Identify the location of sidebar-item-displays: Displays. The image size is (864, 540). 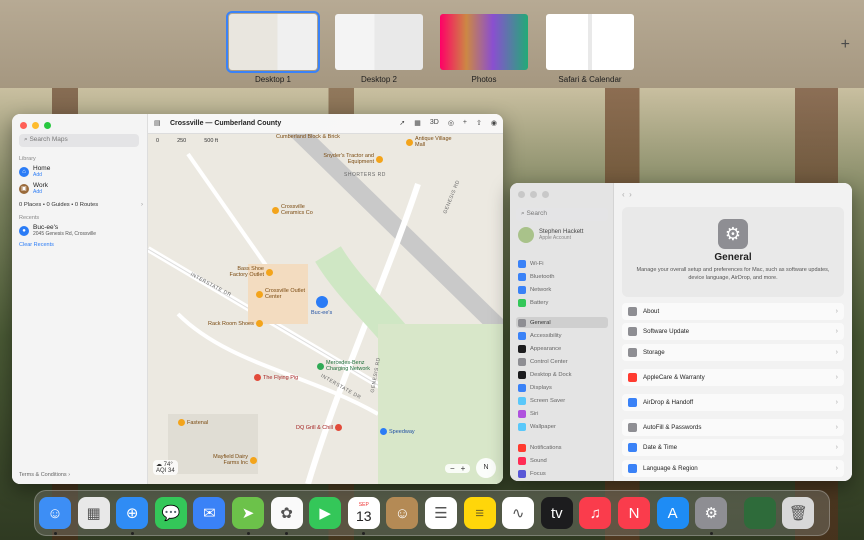
(562, 387).